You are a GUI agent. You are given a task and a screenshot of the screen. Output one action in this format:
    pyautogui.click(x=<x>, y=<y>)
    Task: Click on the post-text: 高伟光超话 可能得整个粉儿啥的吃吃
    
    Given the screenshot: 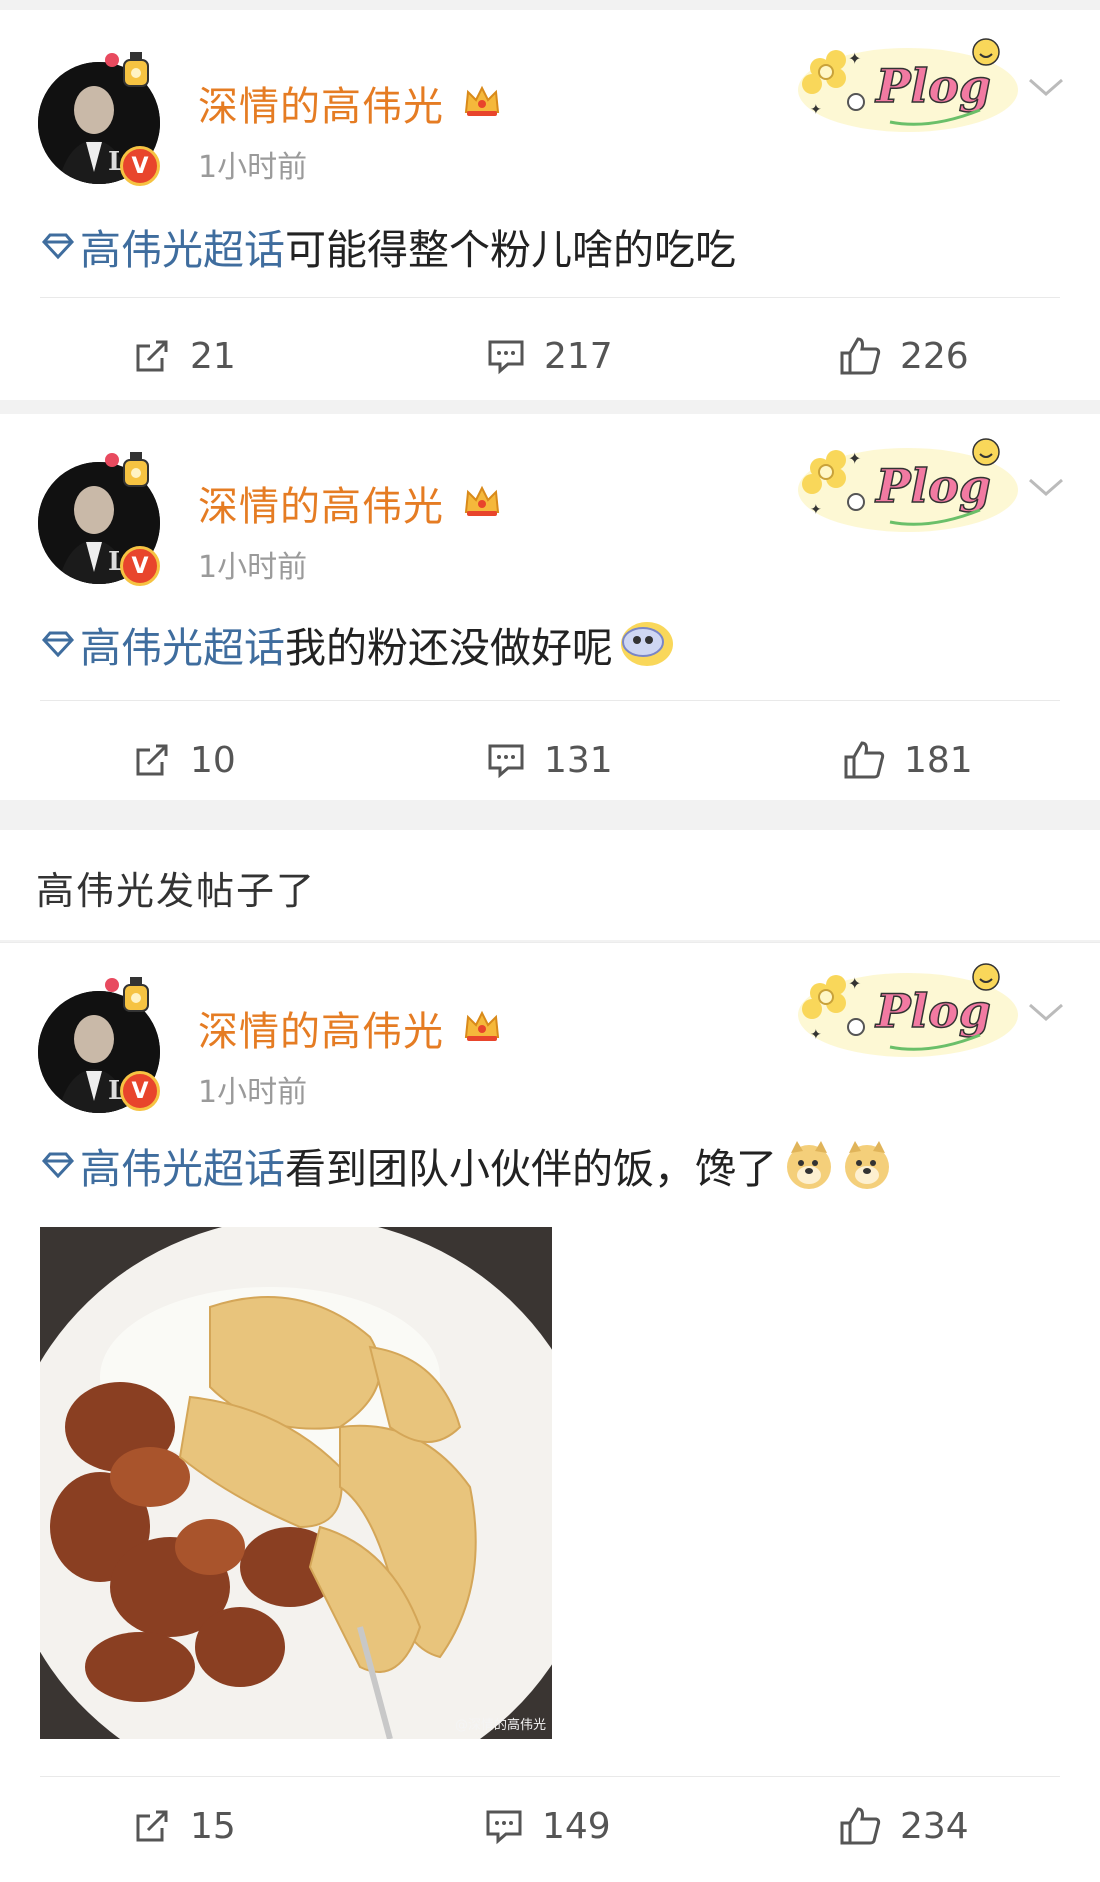 What is the action you would take?
    pyautogui.click(x=388, y=246)
    